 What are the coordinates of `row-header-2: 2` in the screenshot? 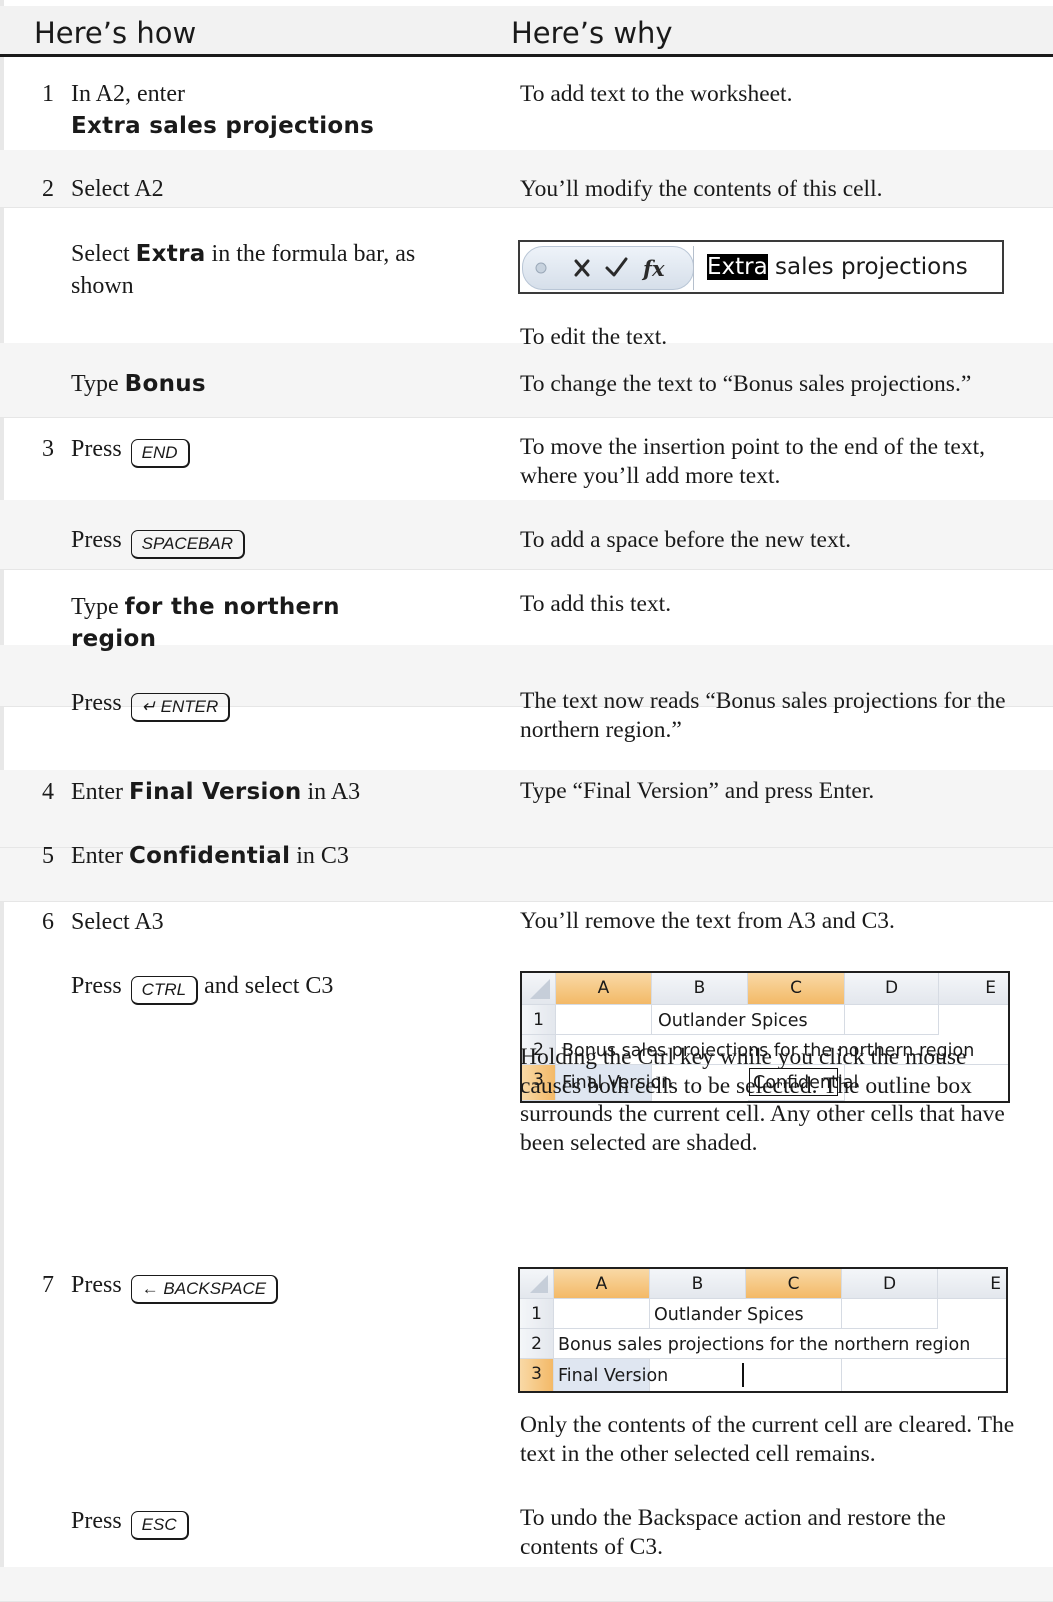 It's located at (537, 1344).